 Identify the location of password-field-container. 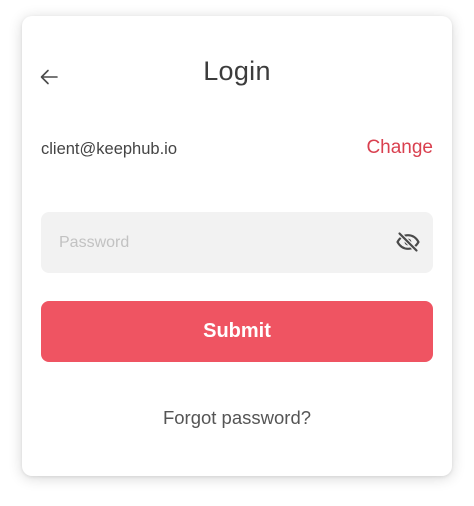
(237, 242).